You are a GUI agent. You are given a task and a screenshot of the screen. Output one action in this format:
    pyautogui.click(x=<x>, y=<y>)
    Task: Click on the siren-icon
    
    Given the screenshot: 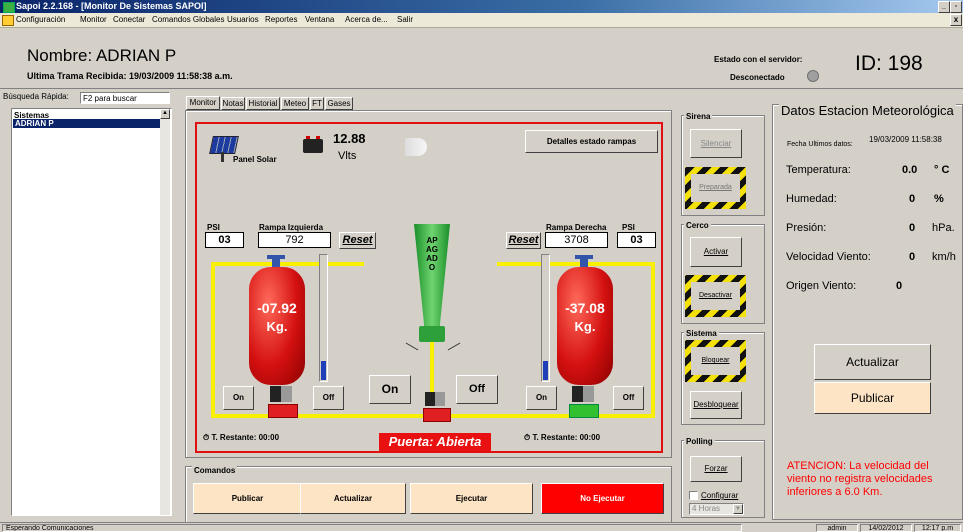 What is the action you would take?
    pyautogui.click(x=416, y=147)
    